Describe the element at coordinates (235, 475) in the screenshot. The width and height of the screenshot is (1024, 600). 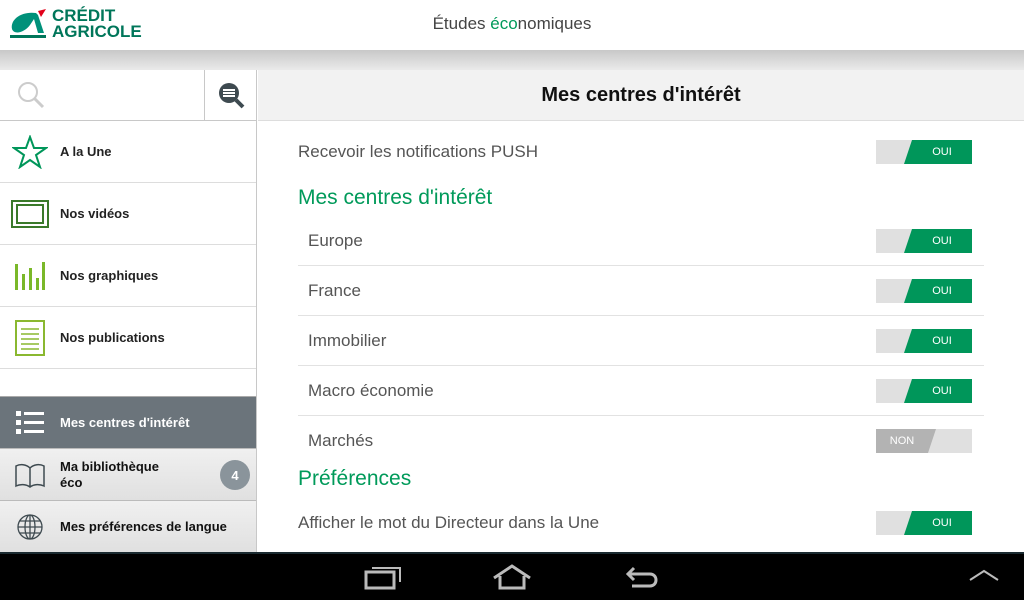
I see `count-badge: 4` at that location.